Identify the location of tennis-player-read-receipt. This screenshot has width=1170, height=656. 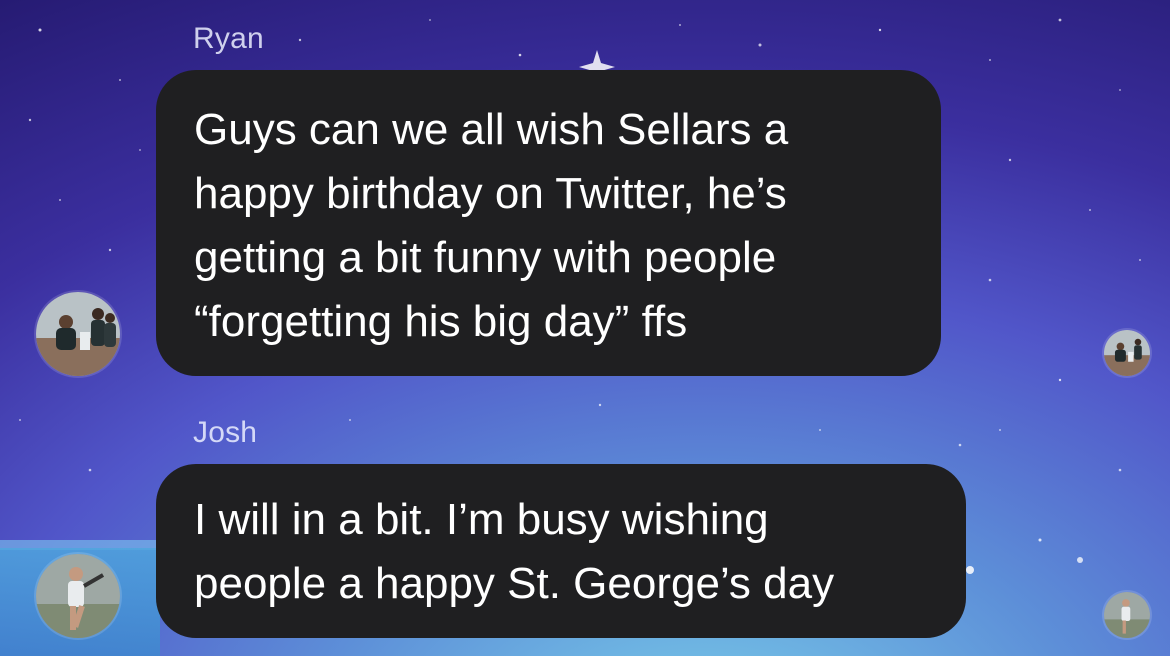
(1127, 615).